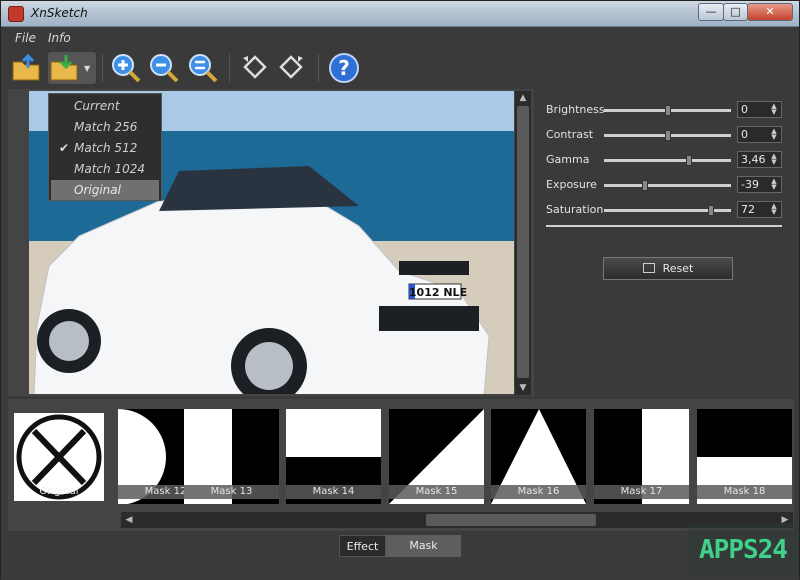 The image size is (800, 580). I want to click on open-folder-icon, so click(26, 67).